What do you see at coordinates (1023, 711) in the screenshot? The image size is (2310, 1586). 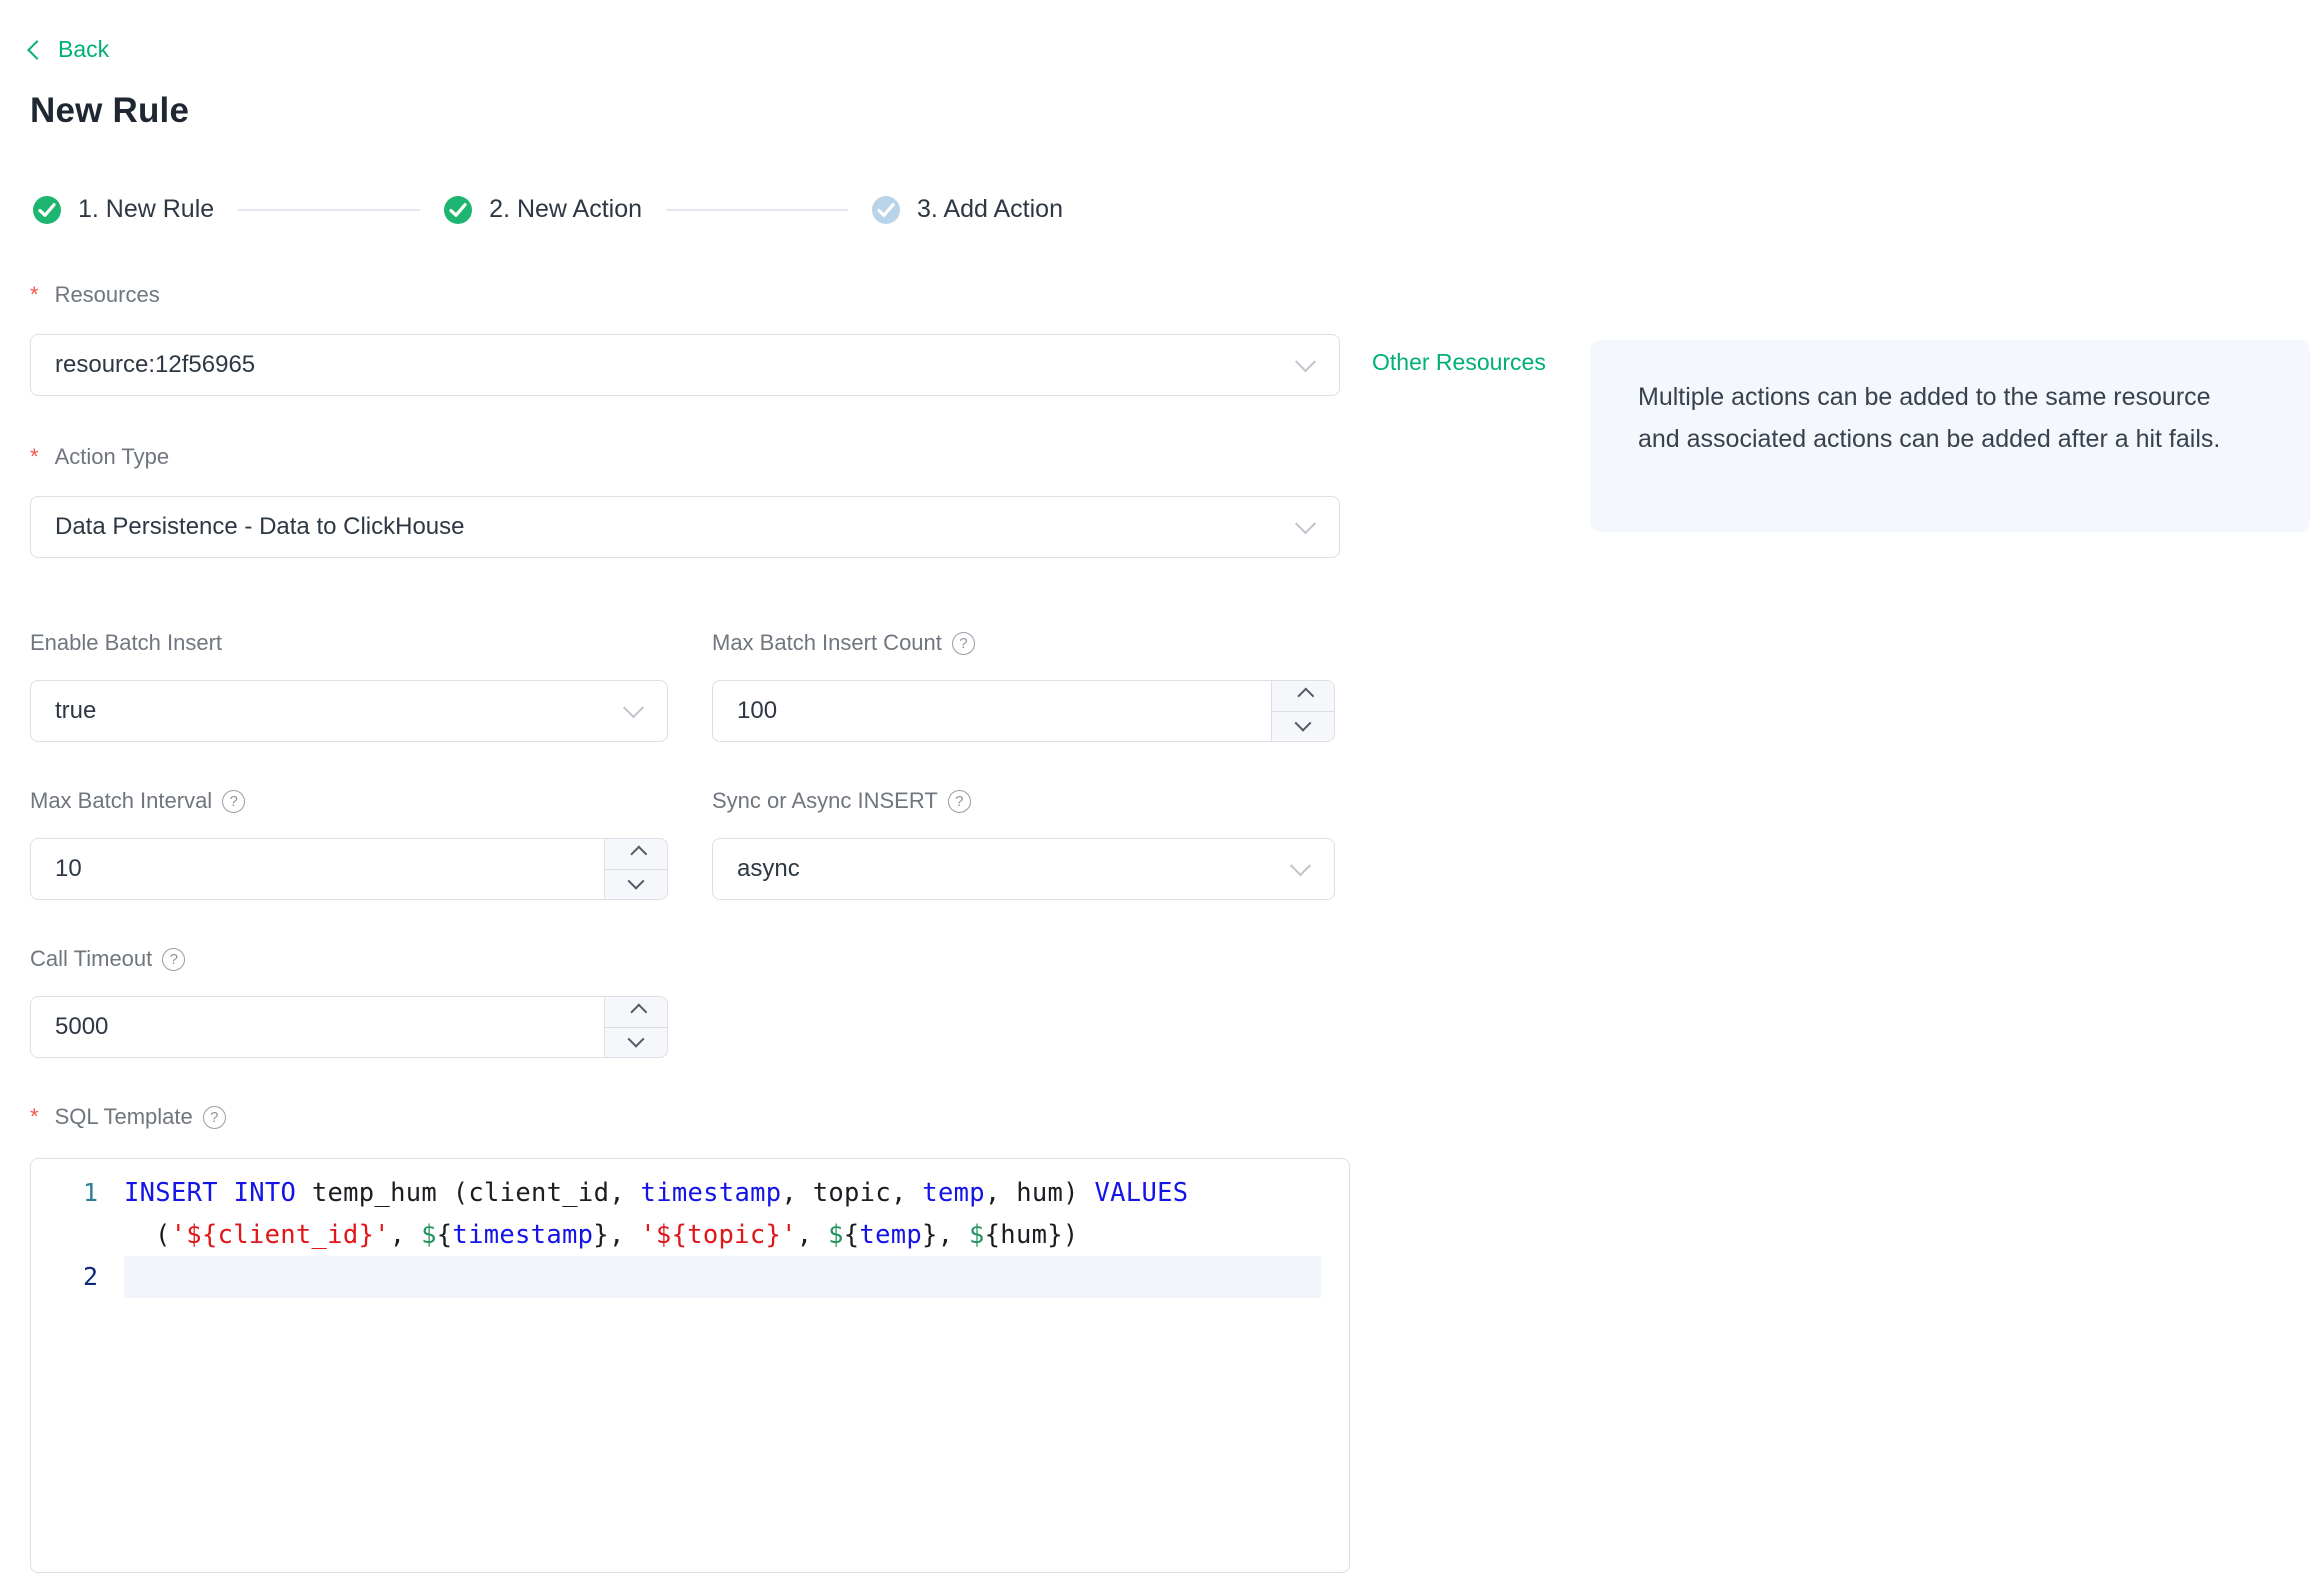 I see `max-batch-insert-count-input: 100` at bounding box center [1023, 711].